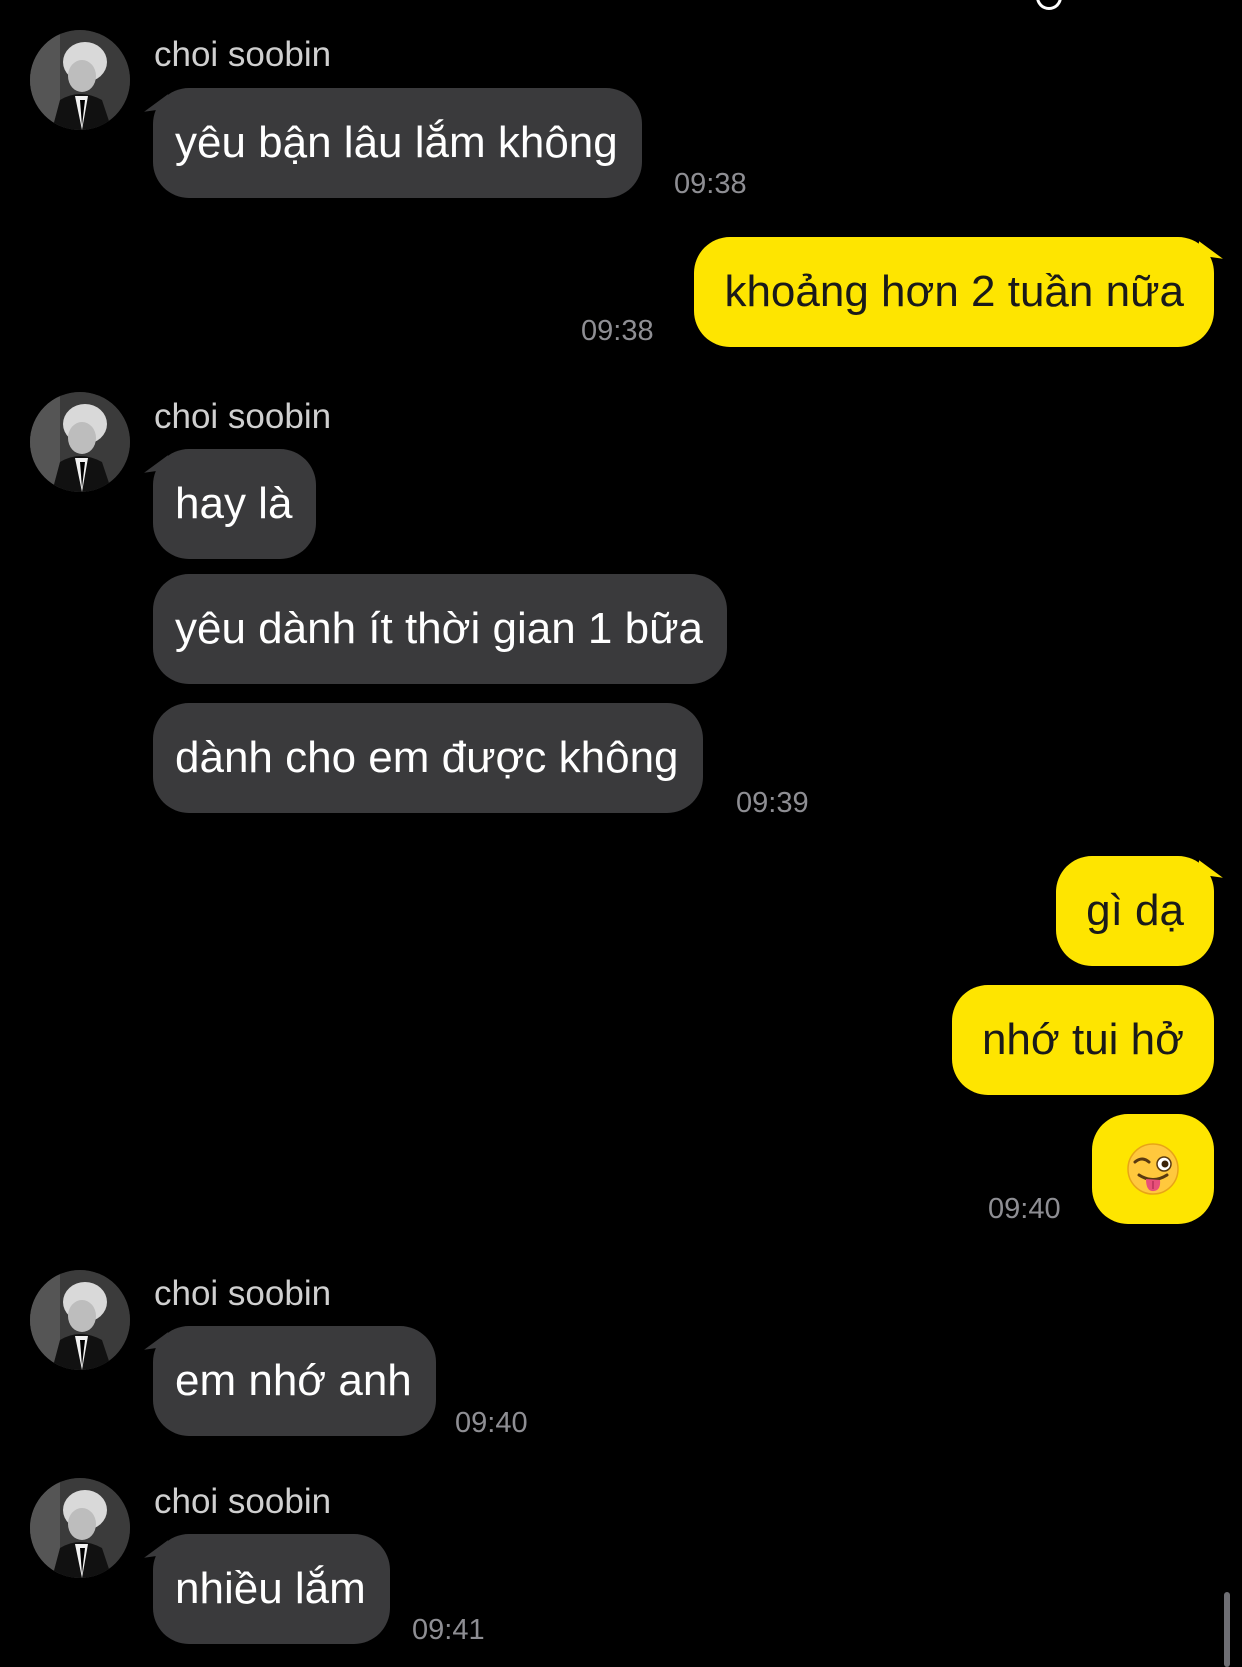 The width and height of the screenshot is (1242, 1667). I want to click on message-text: nhớ tui hở, so click(1082, 1039).